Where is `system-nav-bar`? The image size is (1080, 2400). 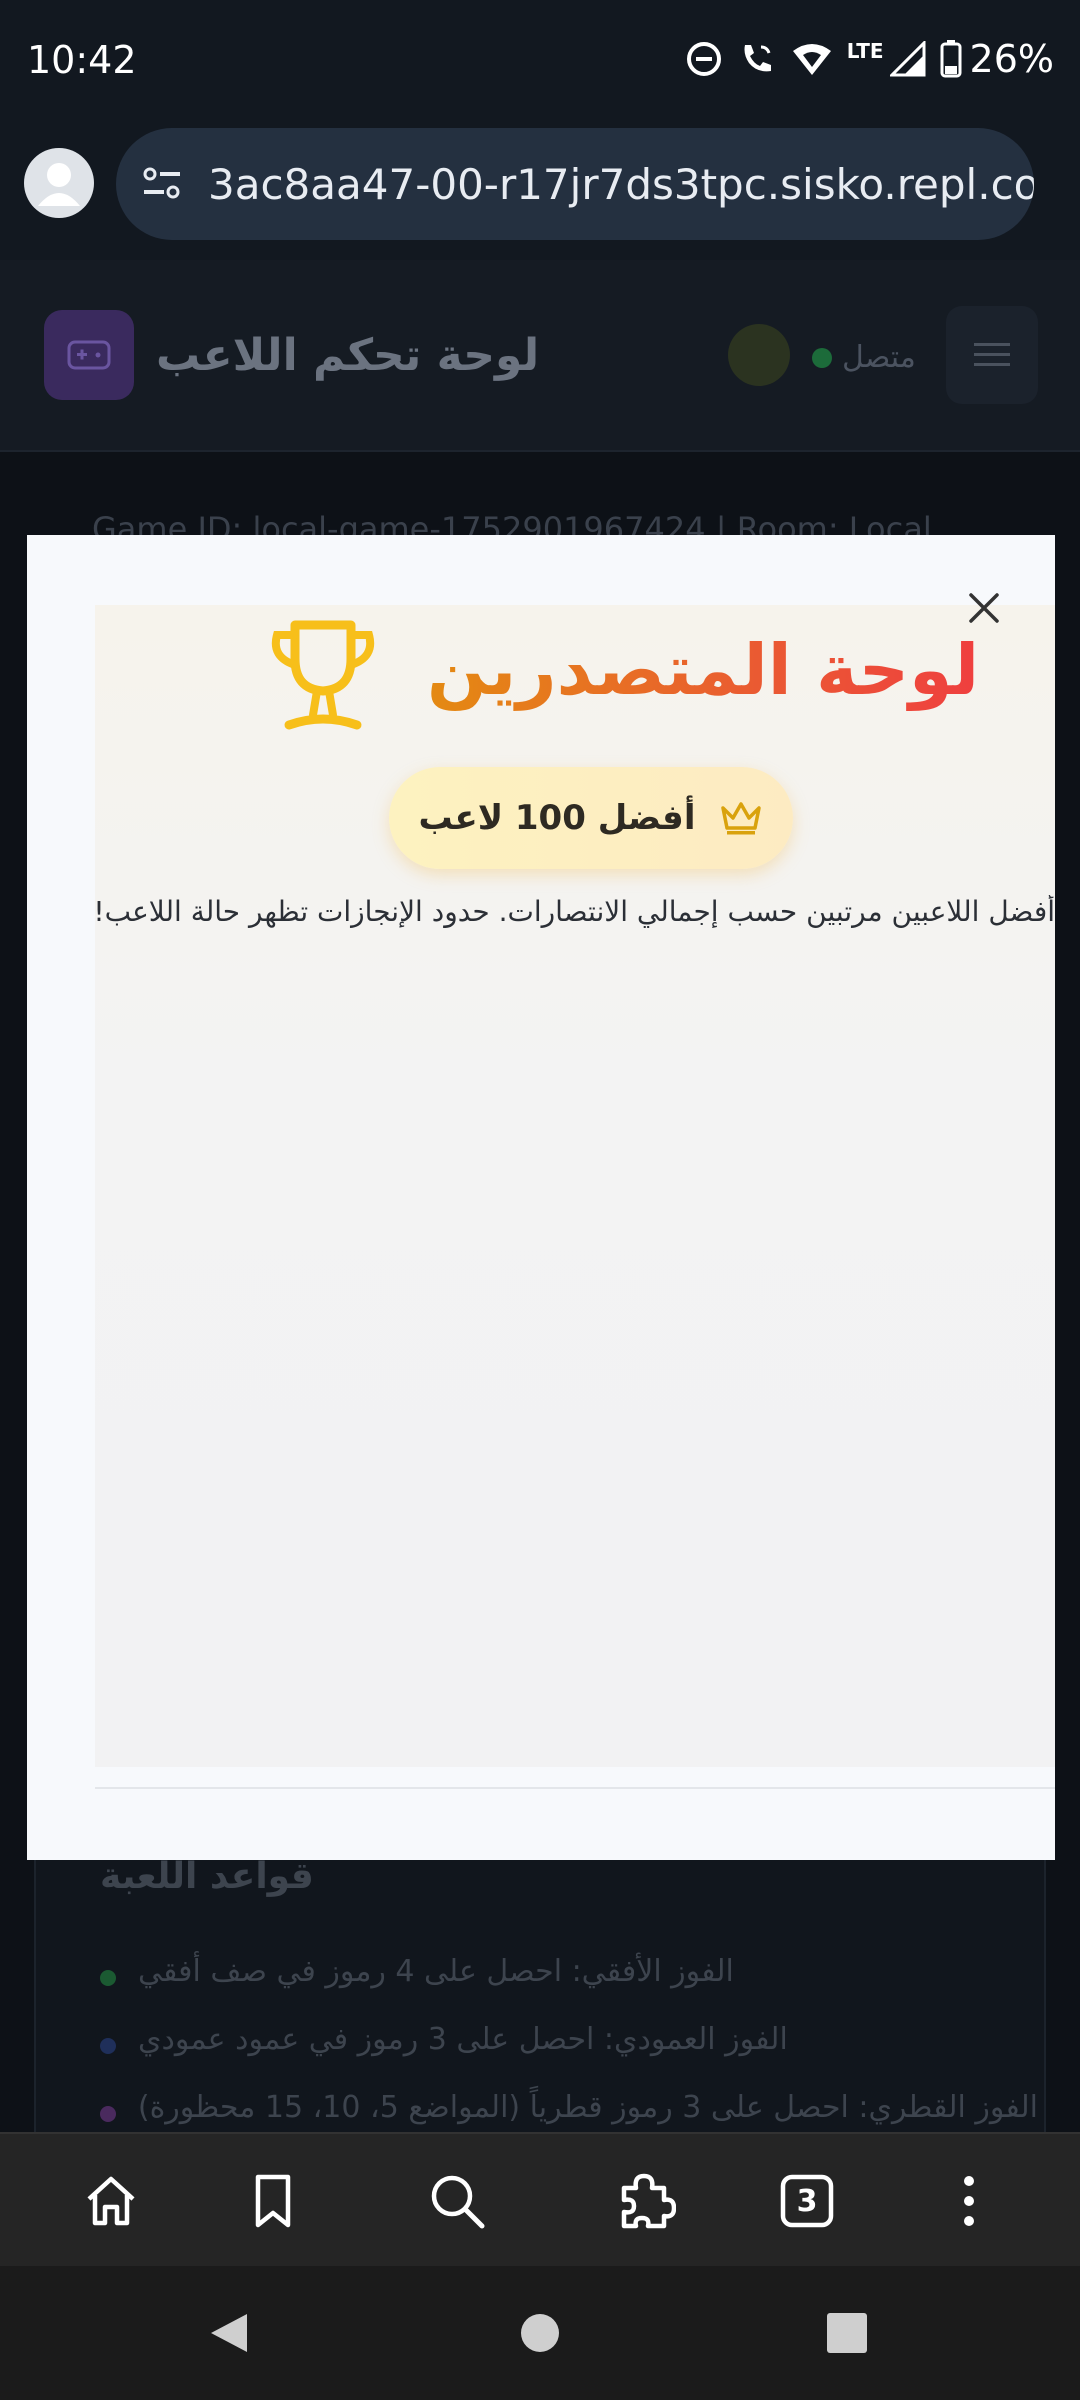
system-nav-bar is located at coordinates (540, 2333).